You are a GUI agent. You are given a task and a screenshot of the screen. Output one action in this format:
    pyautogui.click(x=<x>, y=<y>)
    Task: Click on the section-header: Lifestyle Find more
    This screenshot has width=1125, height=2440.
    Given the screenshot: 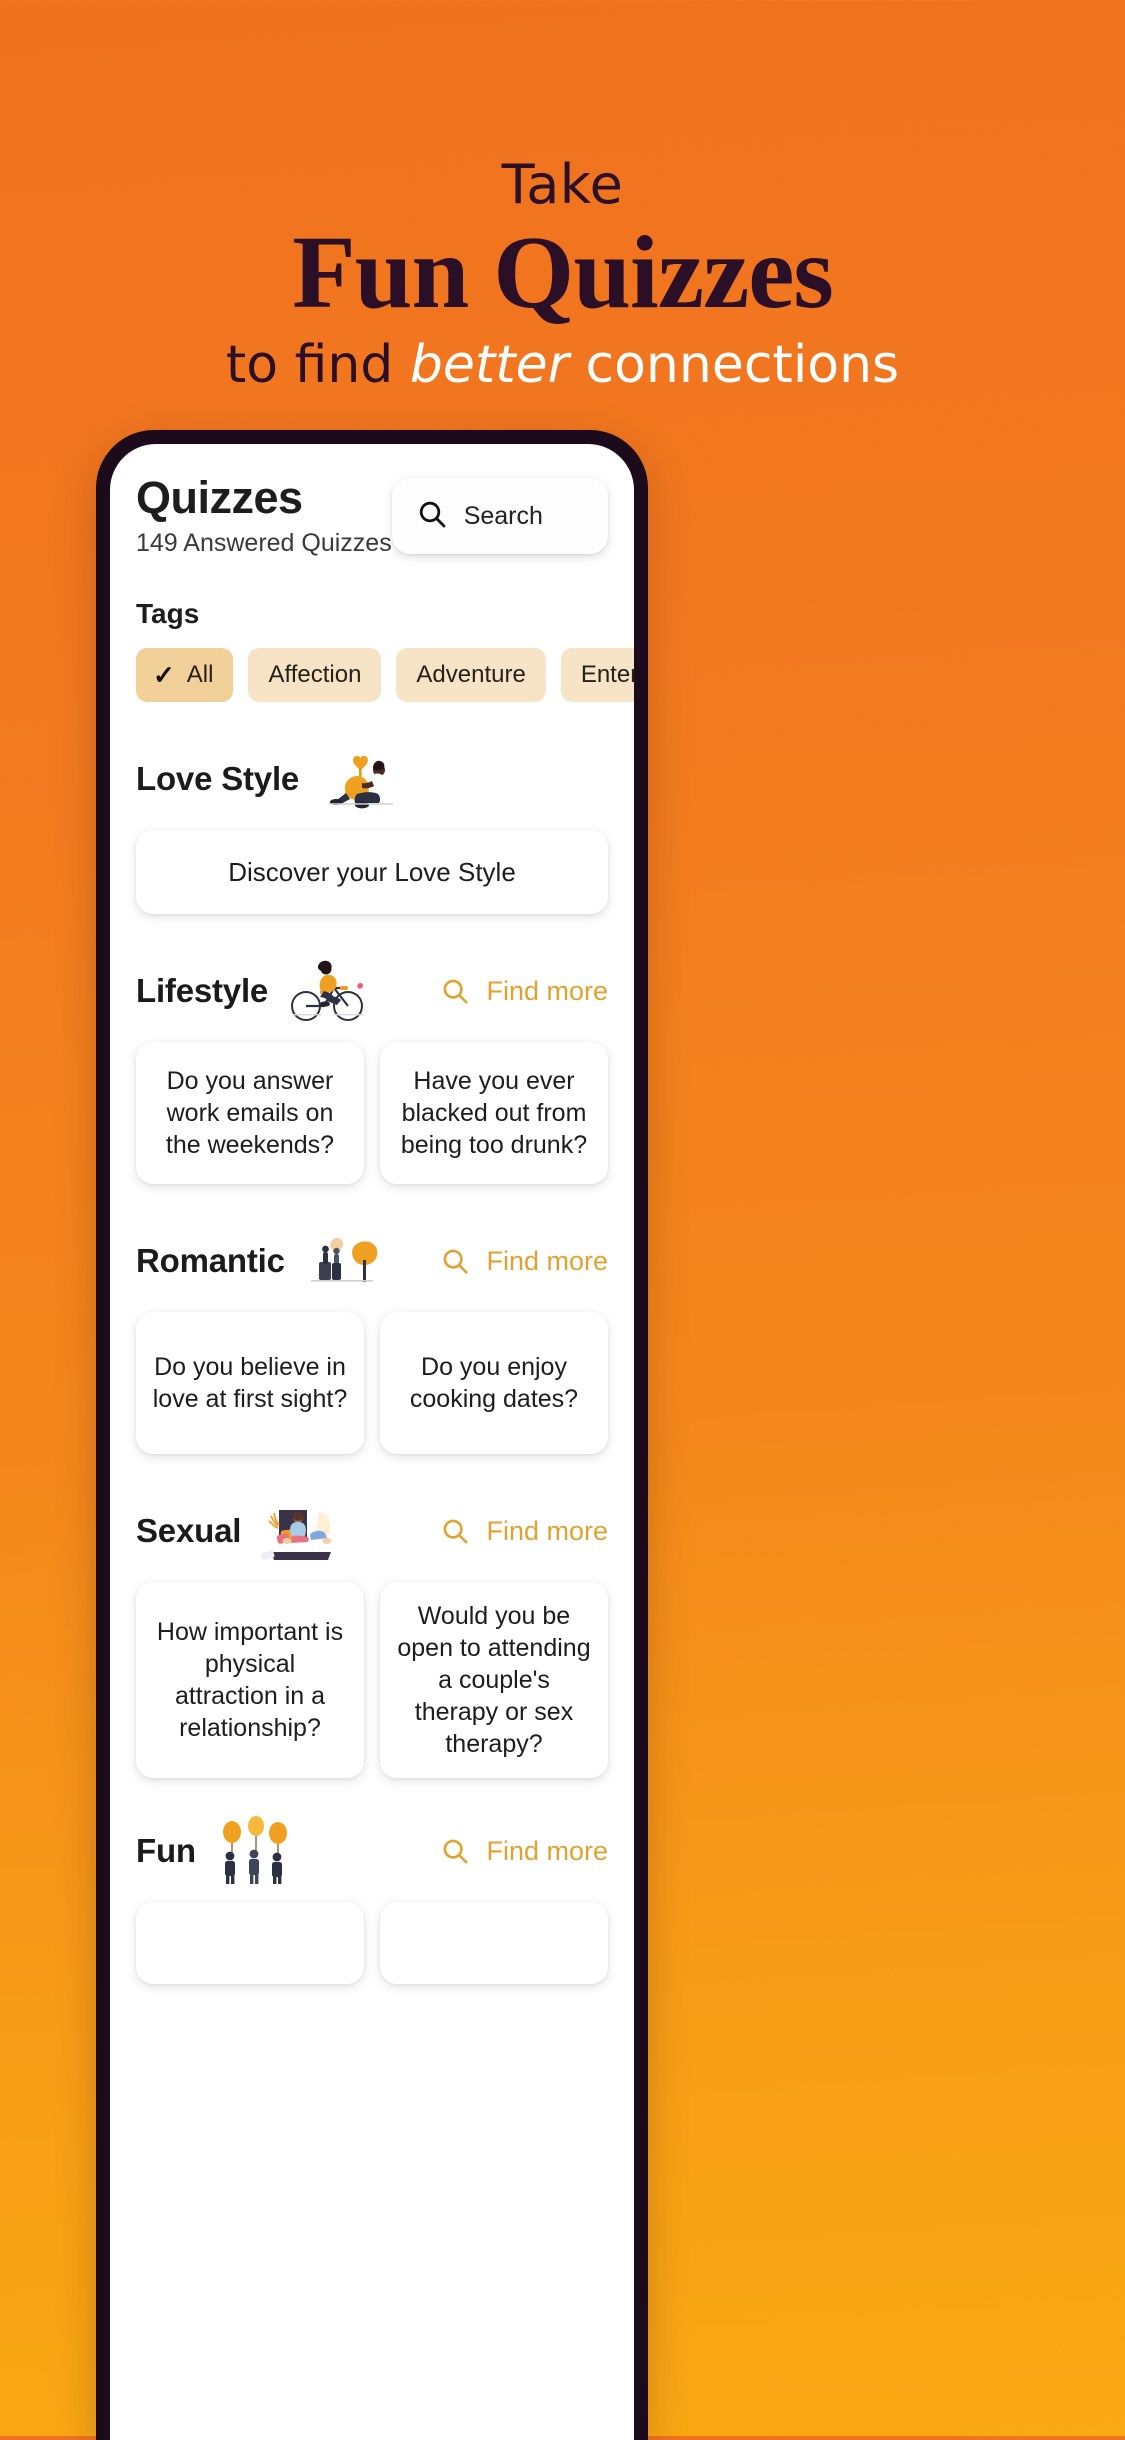 What is the action you would take?
    pyautogui.click(x=372, y=991)
    